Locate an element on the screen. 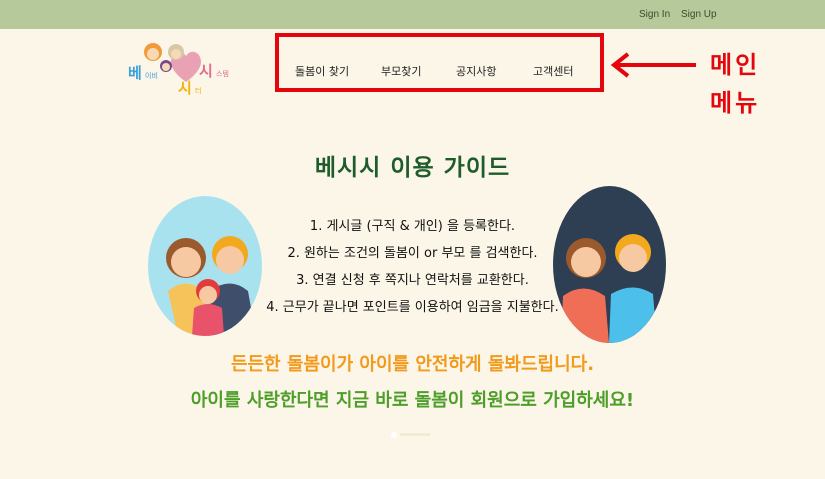 This screenshot has height=479, width=825. menu-item-find-caregiver: 돌봄이 찾기 is located at coordinates (322, 71).